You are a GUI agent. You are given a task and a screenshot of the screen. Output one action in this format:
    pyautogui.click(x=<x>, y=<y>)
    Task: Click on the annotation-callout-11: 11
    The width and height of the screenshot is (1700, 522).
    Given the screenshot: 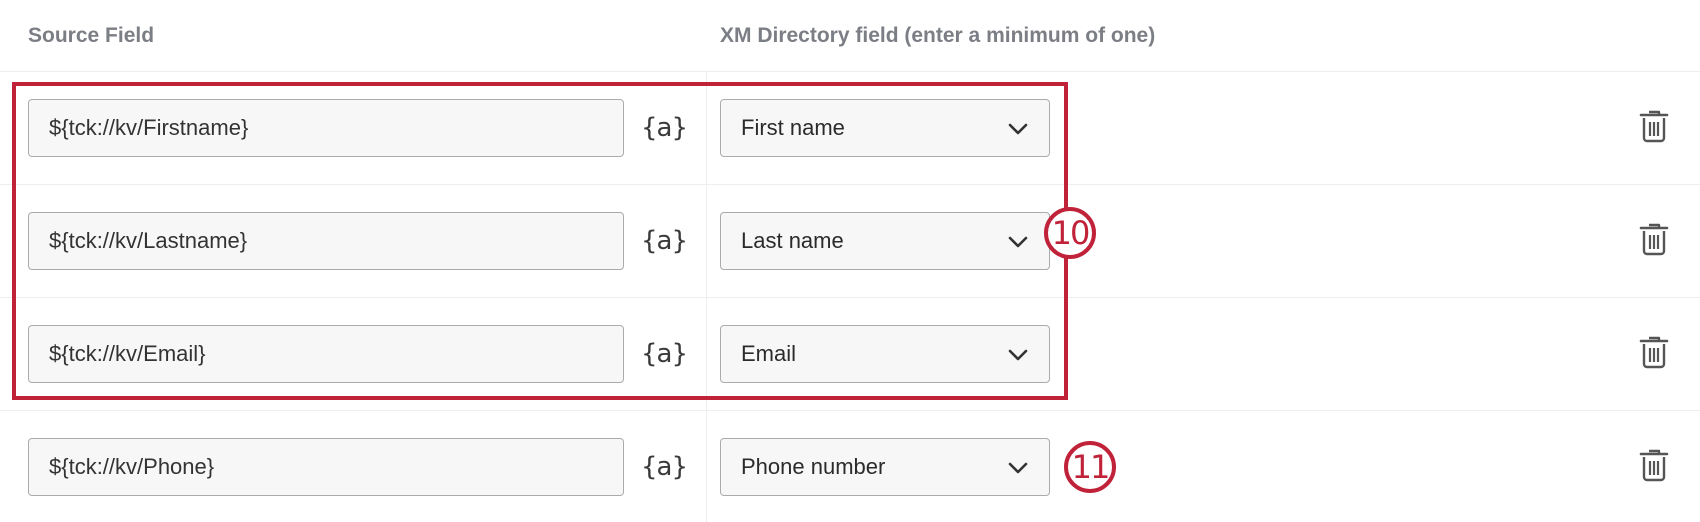 What is the action you would take?
    pyautogui.click(x=1090, y=467)
    